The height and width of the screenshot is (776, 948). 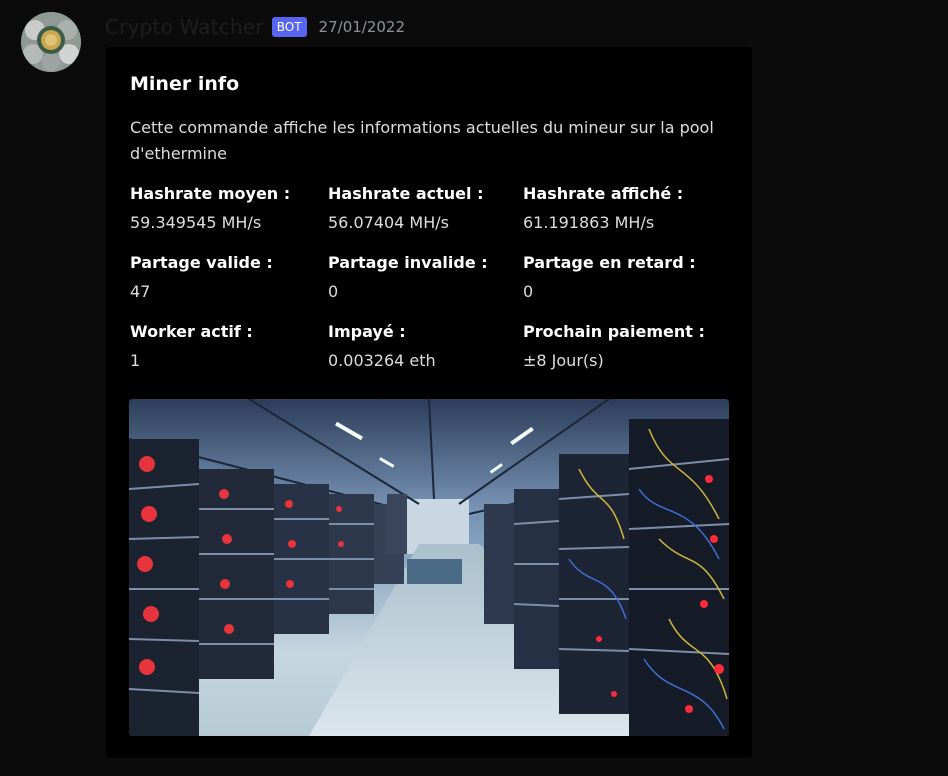 I want to click on message-timestamp: 27/01/2022, so click(x=362, y=27).